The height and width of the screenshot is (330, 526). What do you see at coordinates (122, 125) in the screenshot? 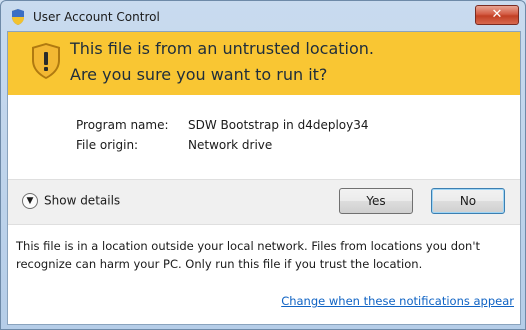
I see `program-name-label: Program name:` at bounding box center [122, 125].